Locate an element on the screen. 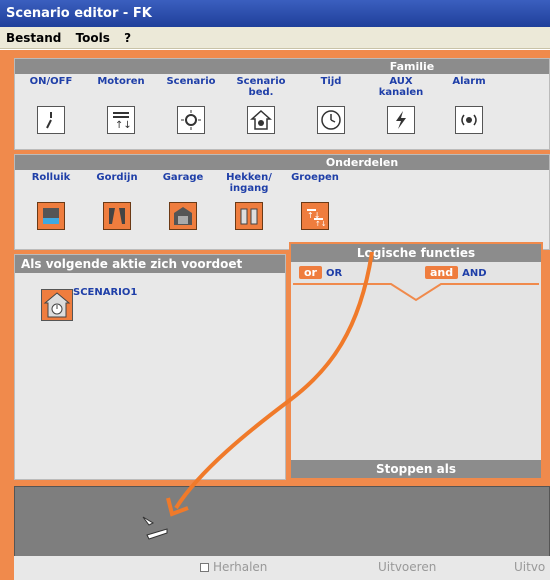 The image size is (550, 580). repeat-checkbox: Herhalen is located at coordinates (233, 567).